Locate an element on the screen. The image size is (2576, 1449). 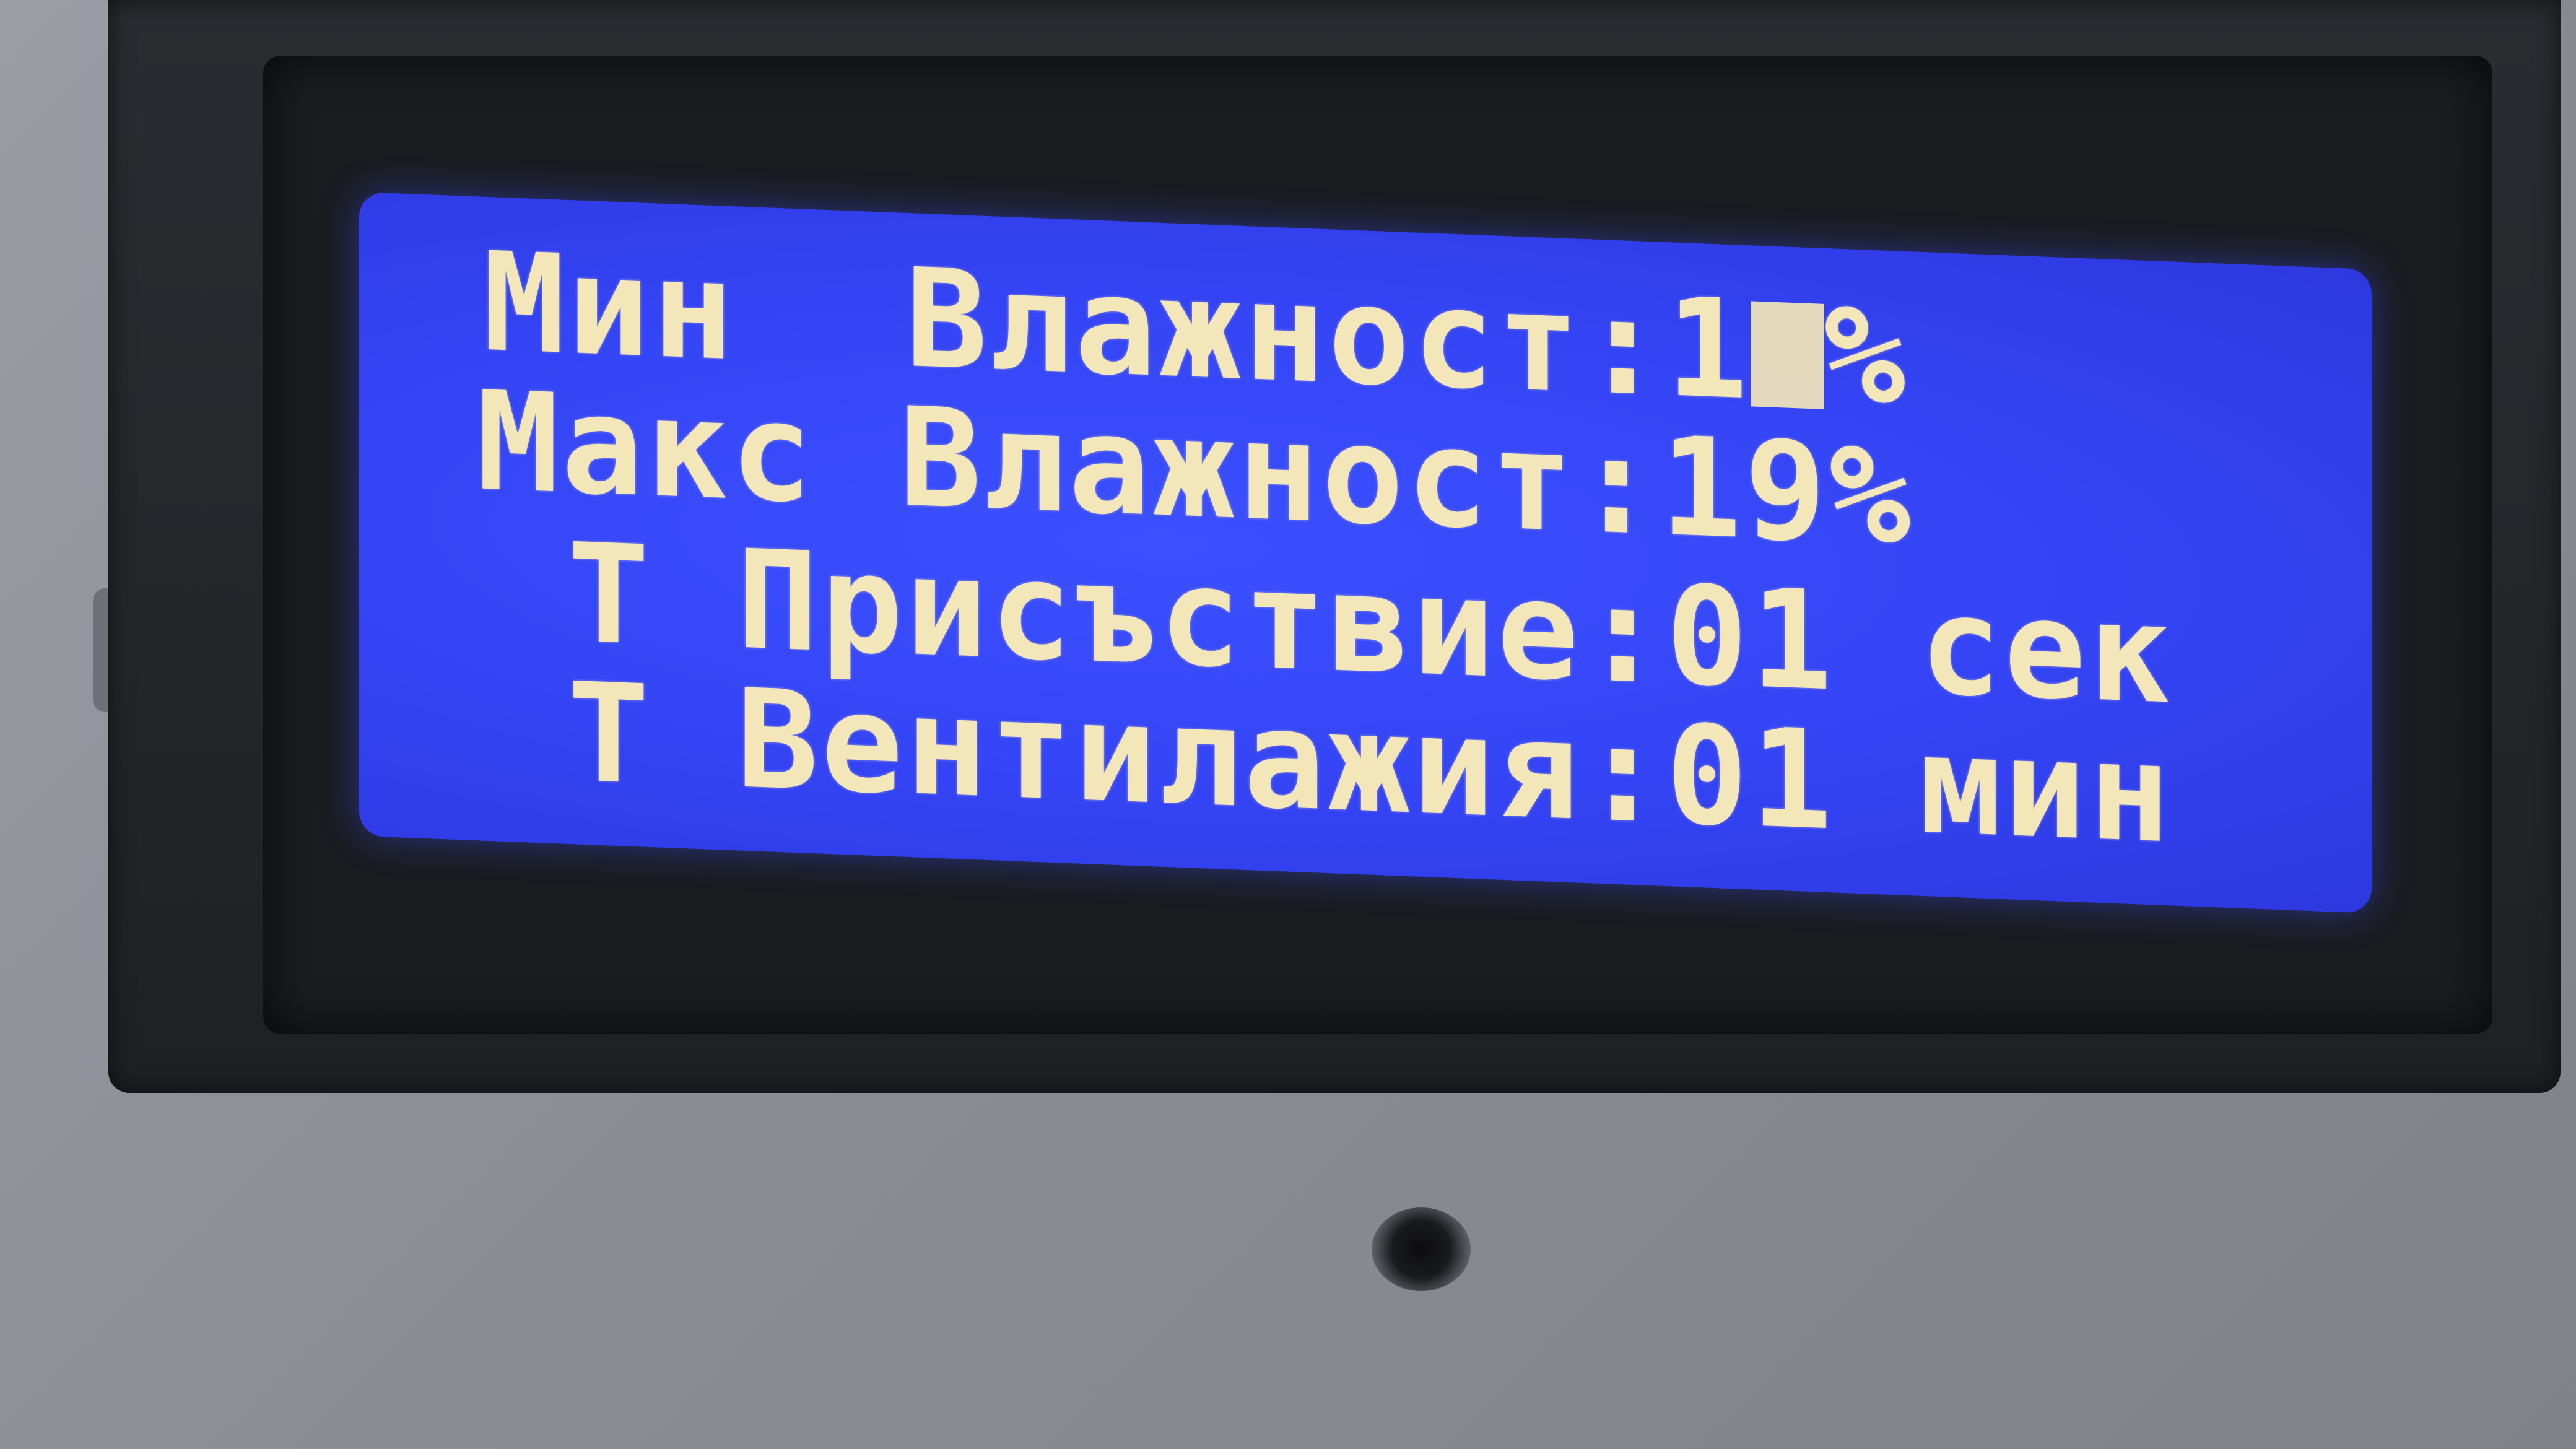
edit-cursor is located at coordinates (1787, 355).